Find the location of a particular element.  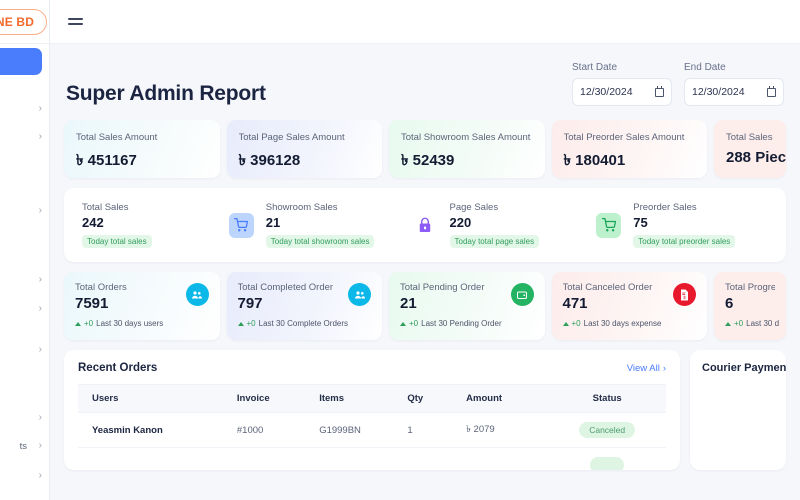

column-header-status: Status is located at coordinates (607, 398).